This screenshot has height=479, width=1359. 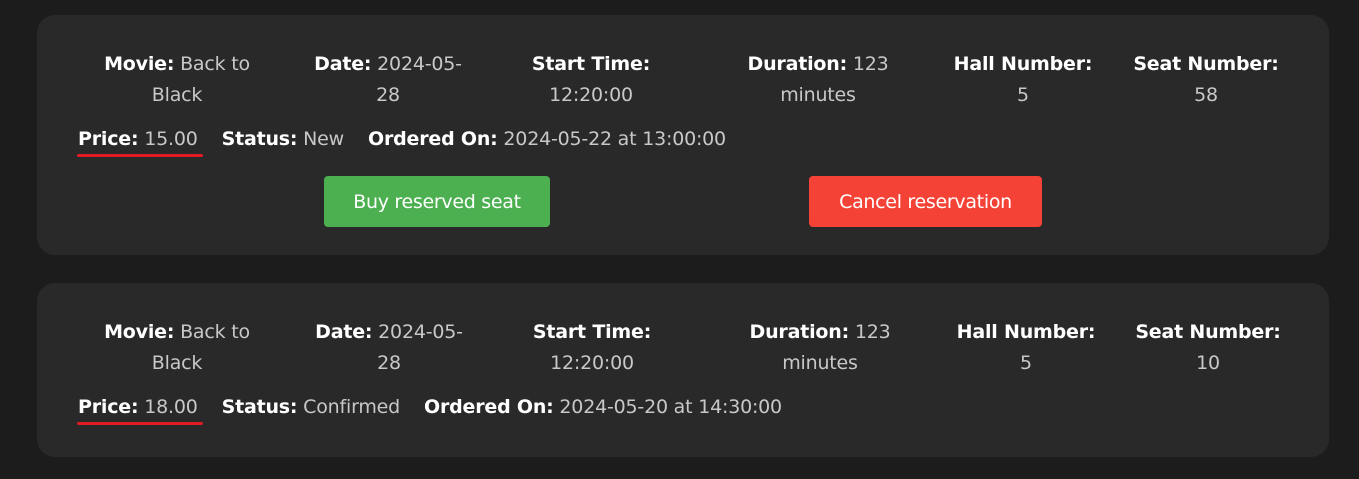 What do you see at coordinates (1206, 95) in the screenshot?
I see `seat-number-value: 58` at bounding box center [1206, 95].